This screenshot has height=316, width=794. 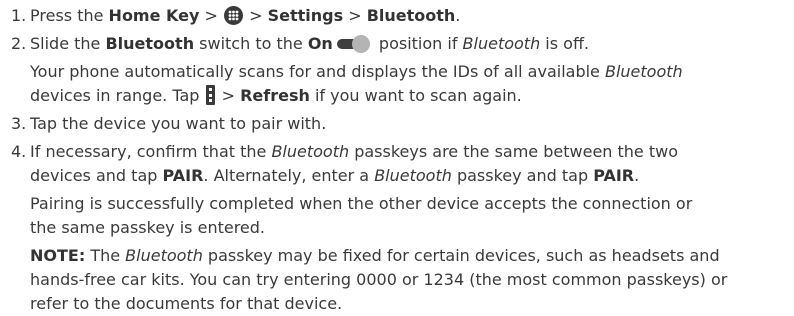 I want to click on overflow-menu-icon, so click(x=210, y=95).